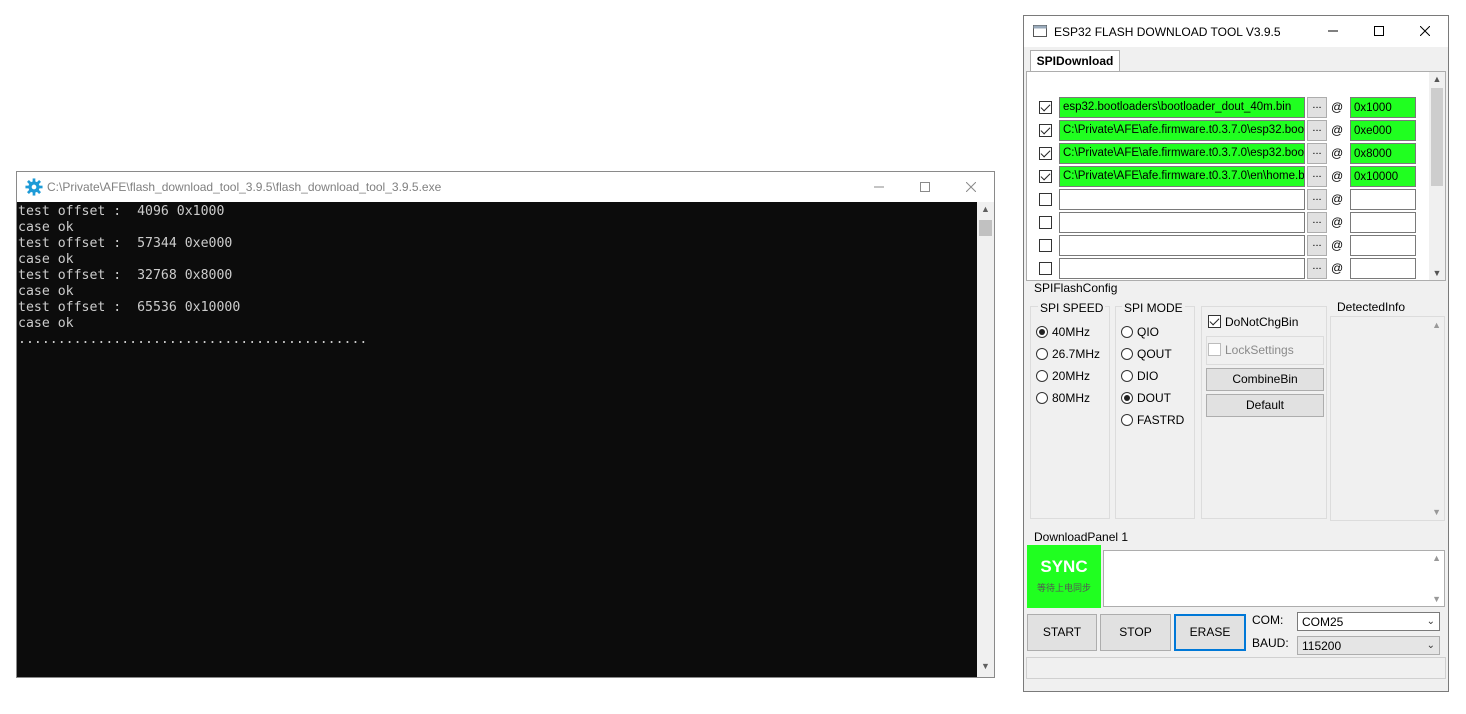  What do you see at coordinates (1265, 405) in the screenshot?
I see `default-button: Default` at bounding box center [1265, 405].